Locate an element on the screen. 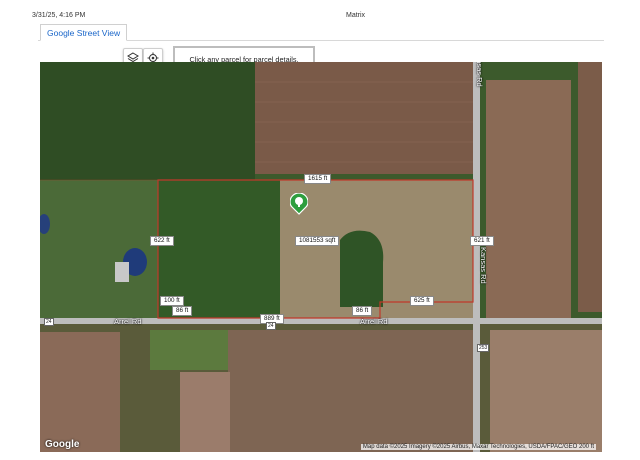 The width and height of the screenshot is (640, 460). google-logo: Google is located at coordinates (62, 444).